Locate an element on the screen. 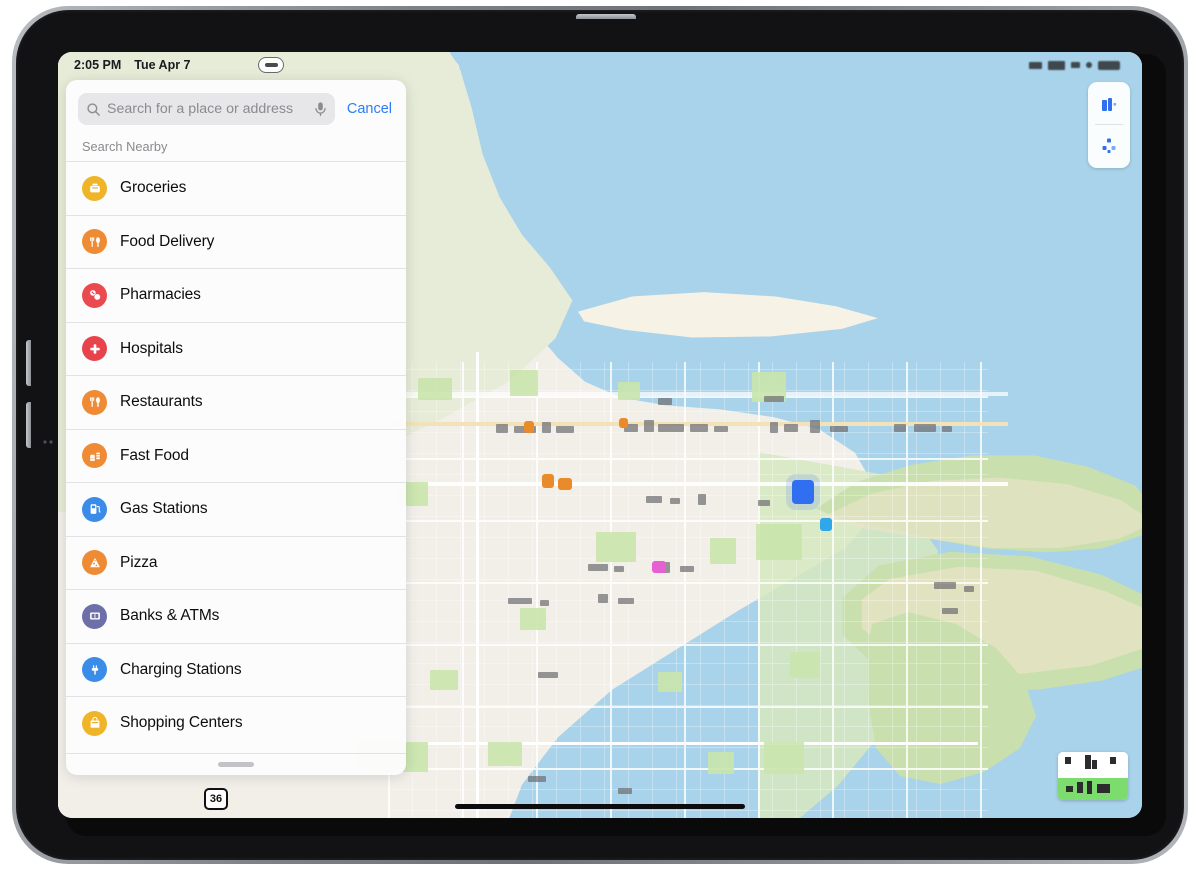 This screenshot has width=1200, height=871. poi-pin-magenta is located at coordinates (659, 567).